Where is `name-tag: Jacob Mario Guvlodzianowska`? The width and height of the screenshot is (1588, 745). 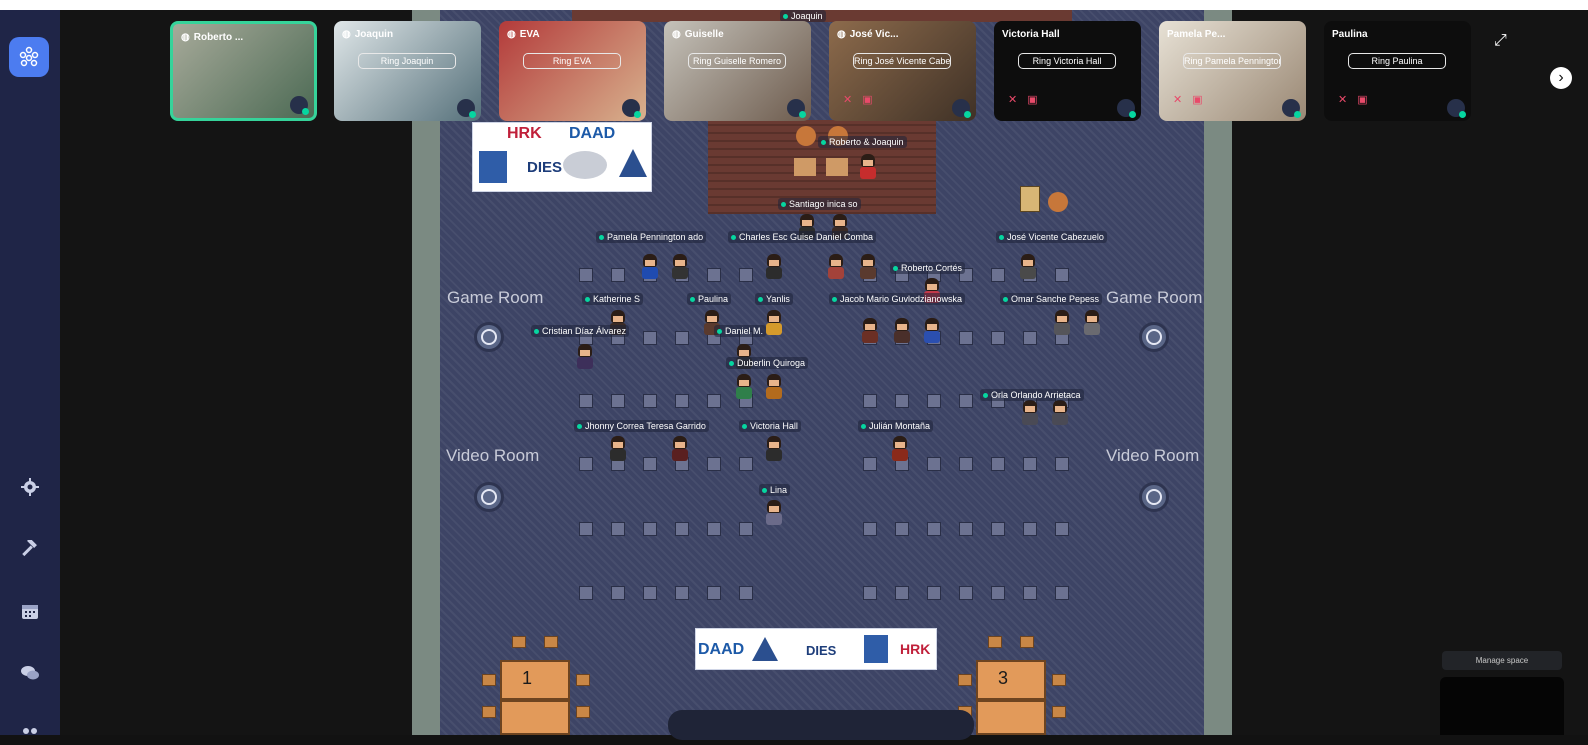
name-tag: Jacob Mario Guvlodzianowska is located at coordinates (897, 299).